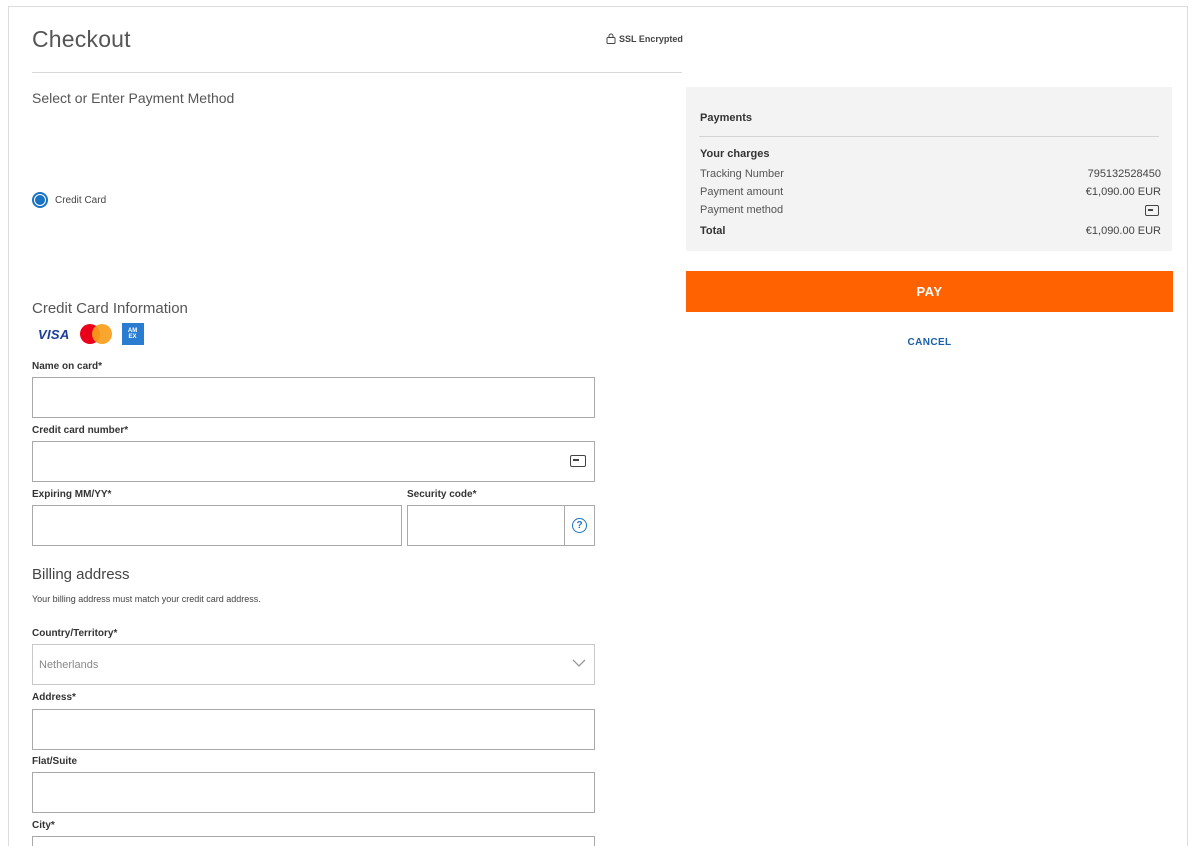  I want to click on city-field, so click(313, 841).